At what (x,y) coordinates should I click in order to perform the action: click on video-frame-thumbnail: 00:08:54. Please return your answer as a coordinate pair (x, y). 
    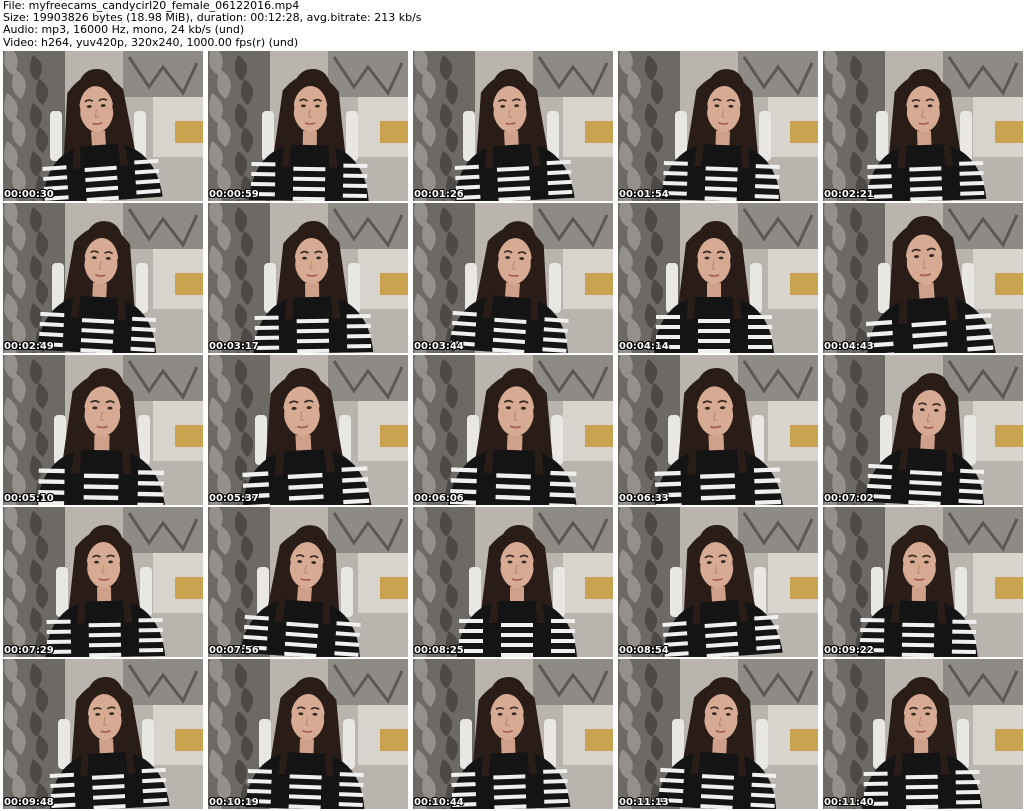
    Looking at the image, I should click on (718, 582).